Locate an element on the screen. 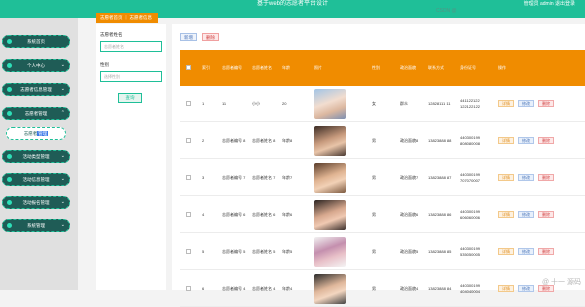  row-politics: 政治面貌7 is located at coordinates (409, 177).